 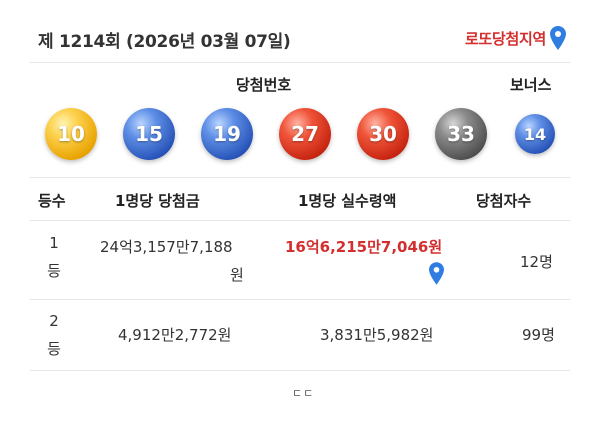 What do you see at coordinates (305, 134) in the screenshot?
I see `winning-ball-4: 27` at bounding box center [305, 134].